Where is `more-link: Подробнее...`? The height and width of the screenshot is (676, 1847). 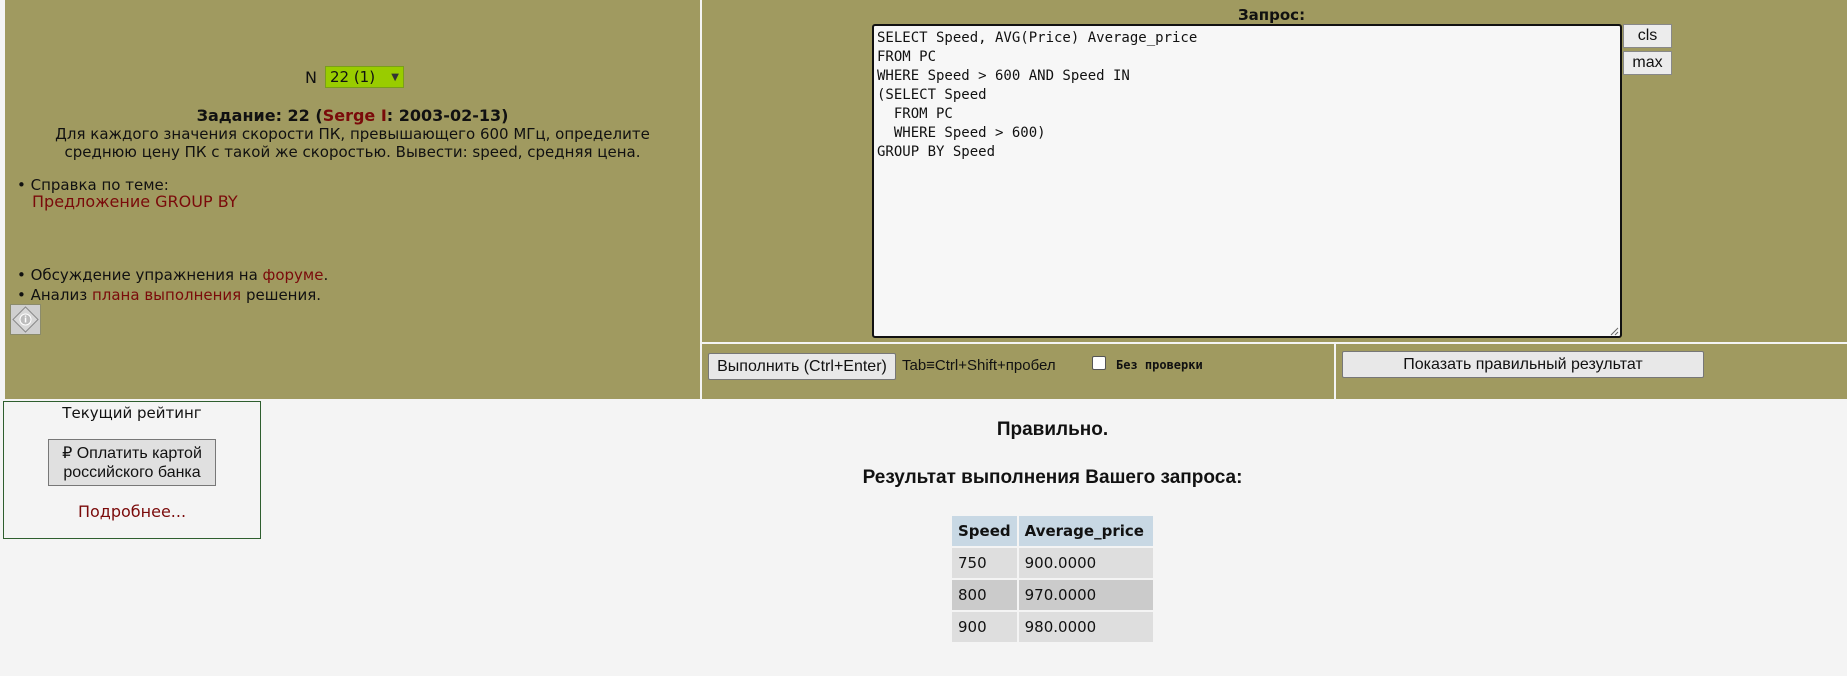 more-link: Подробнее... is located at coordinates (132, 511).